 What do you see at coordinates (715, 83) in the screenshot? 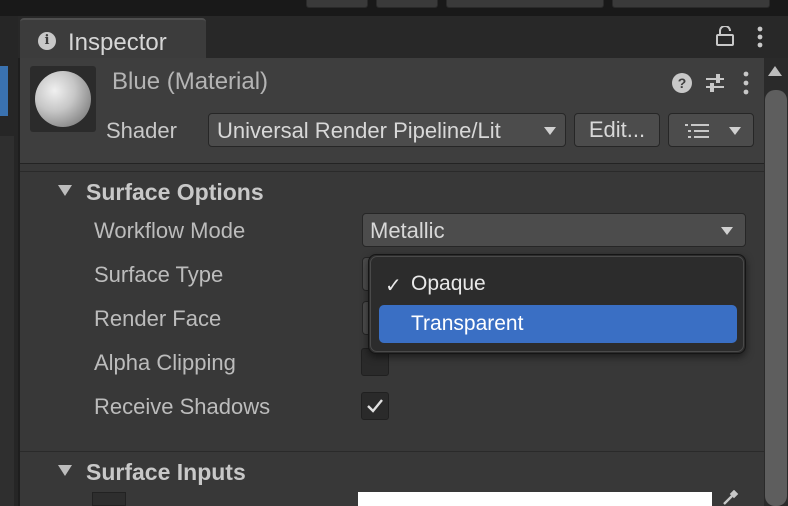
I see `presets-icon` at bounding box center [715, 83].